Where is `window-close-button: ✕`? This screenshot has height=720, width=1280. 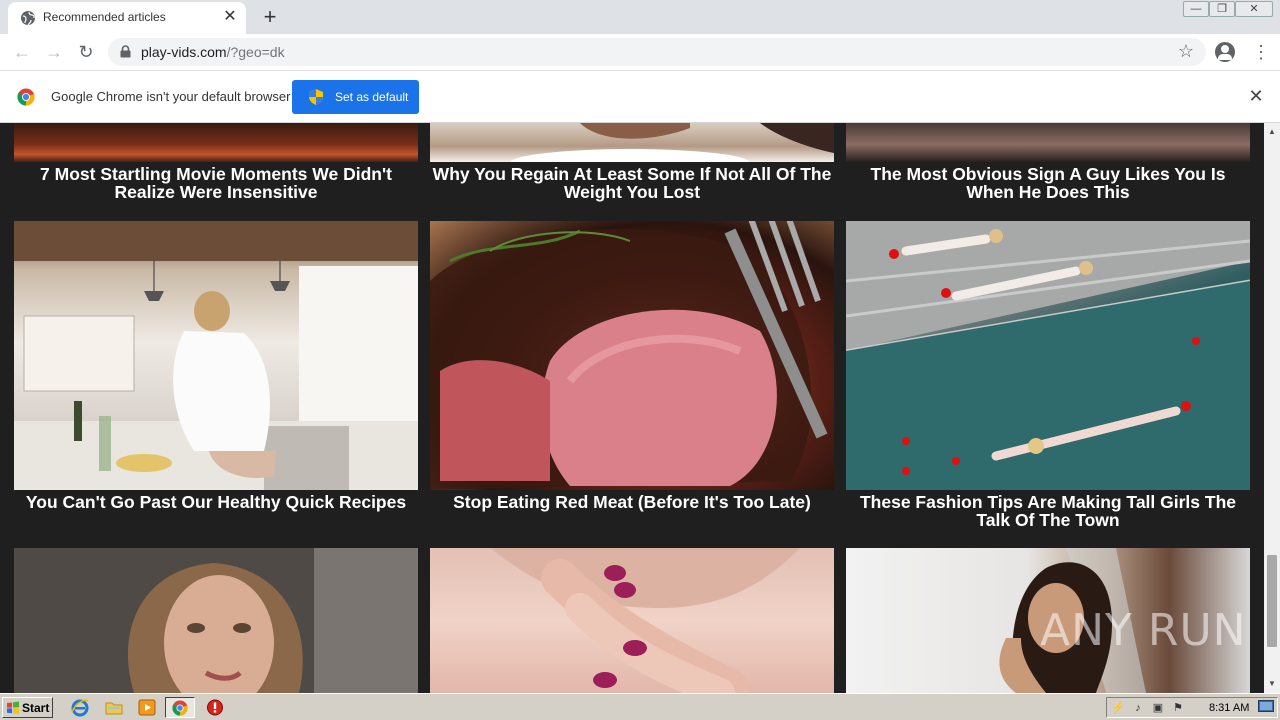 window-close-button: ✕ is located at coordinates (1254, 9).